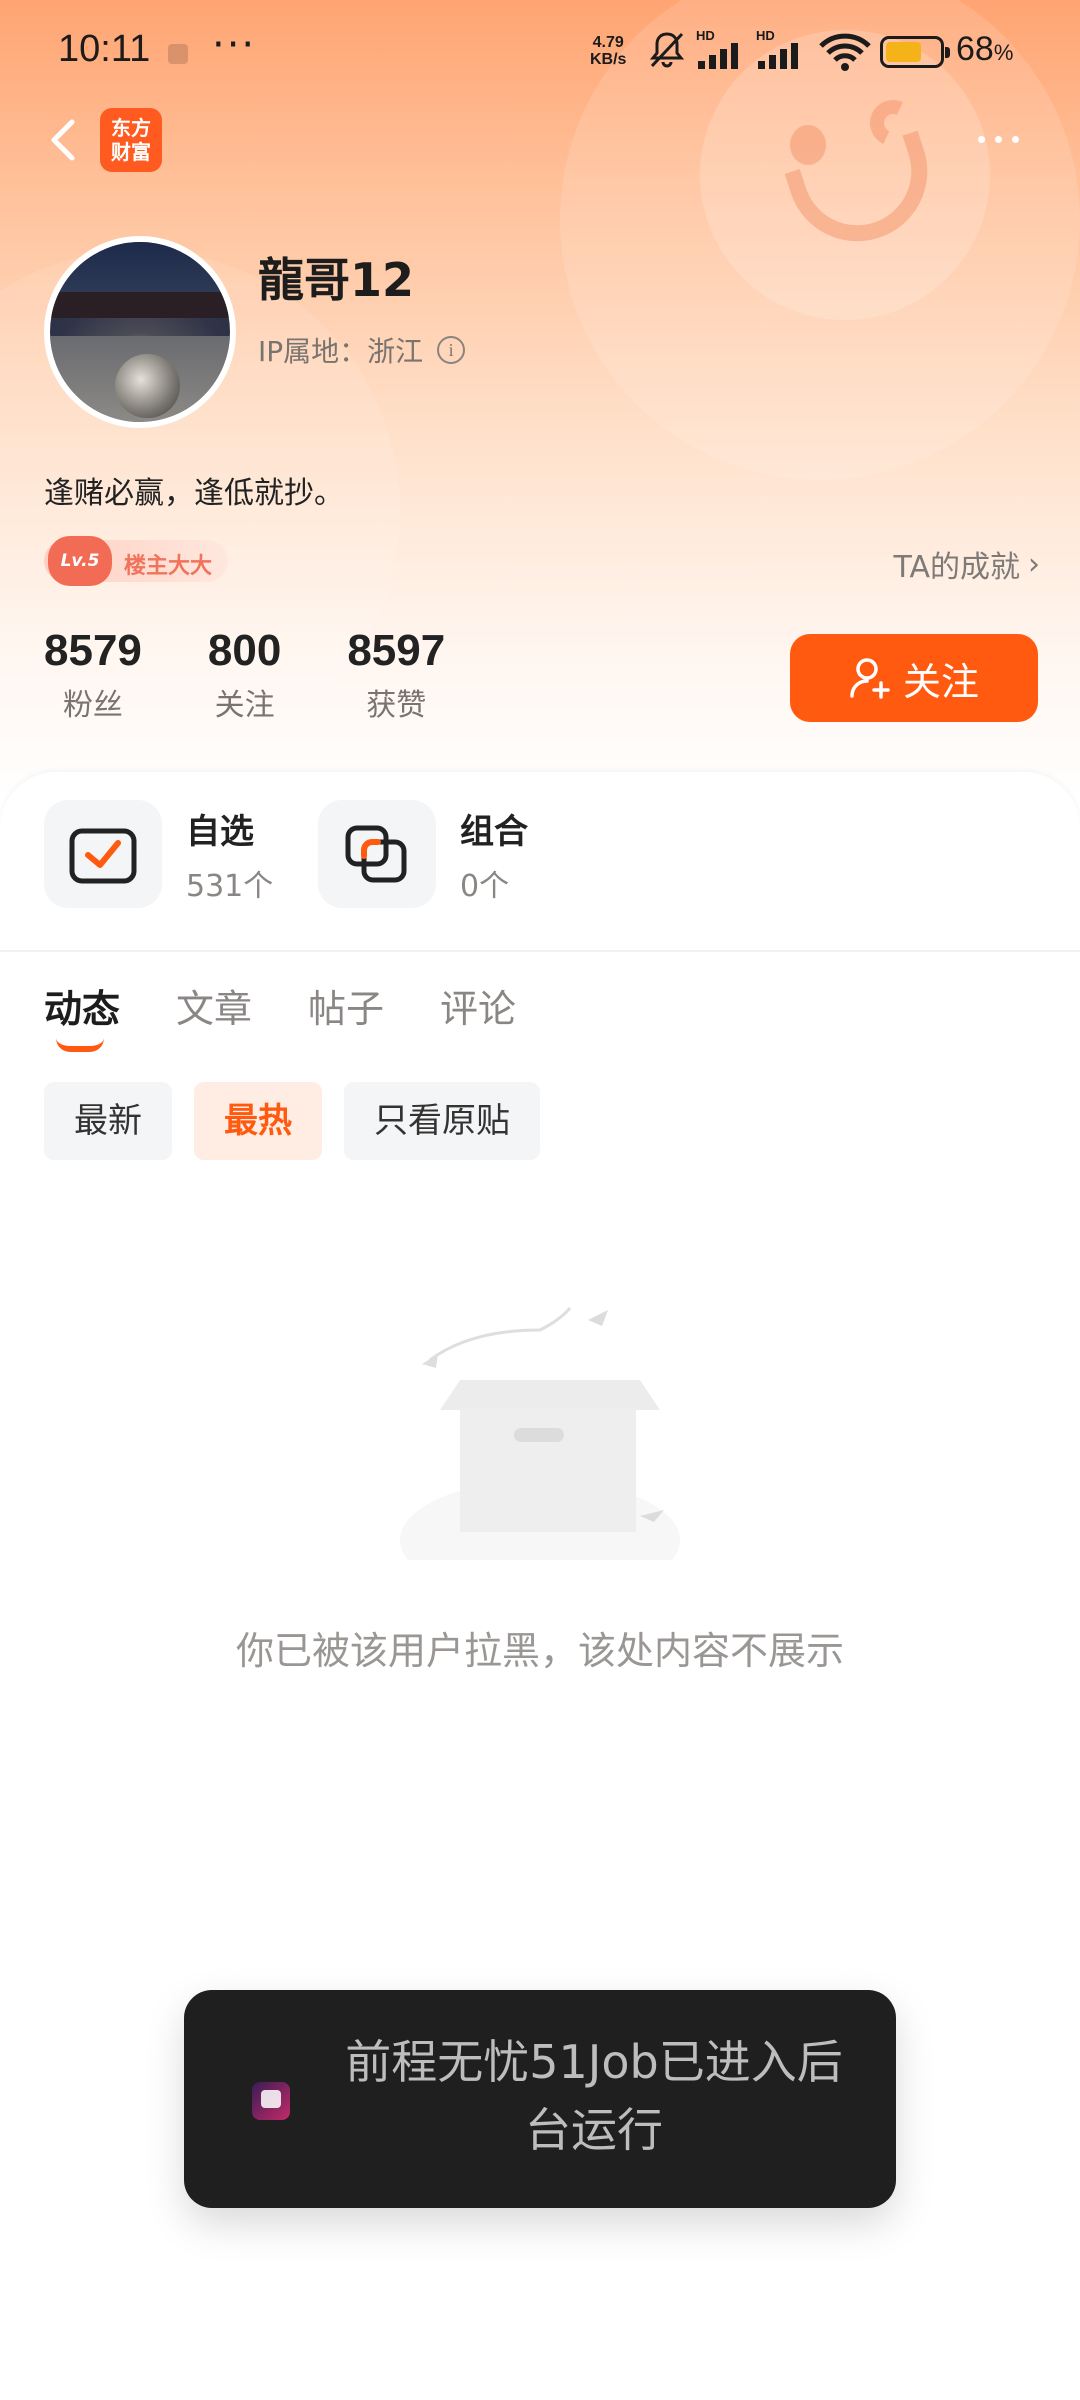  Describe the element at coordinates (870, 678) in the screenshot. I see `add-user-icon` at that location.